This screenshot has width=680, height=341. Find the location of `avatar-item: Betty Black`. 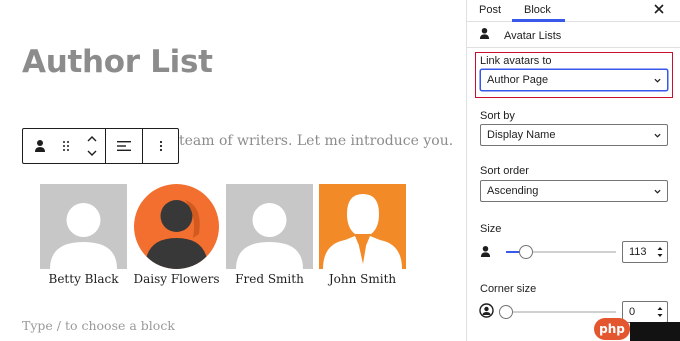

avatar-item: Betty Black is located at coordinates (86, 235).